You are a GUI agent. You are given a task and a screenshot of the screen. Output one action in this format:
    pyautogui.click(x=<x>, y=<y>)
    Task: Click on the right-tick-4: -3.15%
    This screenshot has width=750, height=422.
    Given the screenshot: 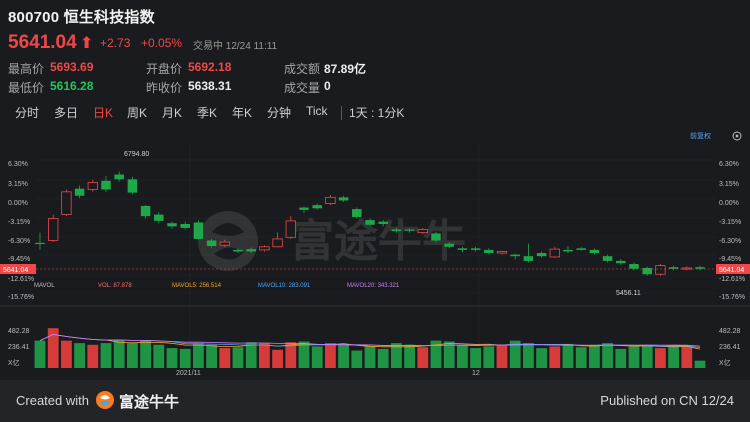 What is the action you would take?
    pyautogui.click(x=730, y=222)
    